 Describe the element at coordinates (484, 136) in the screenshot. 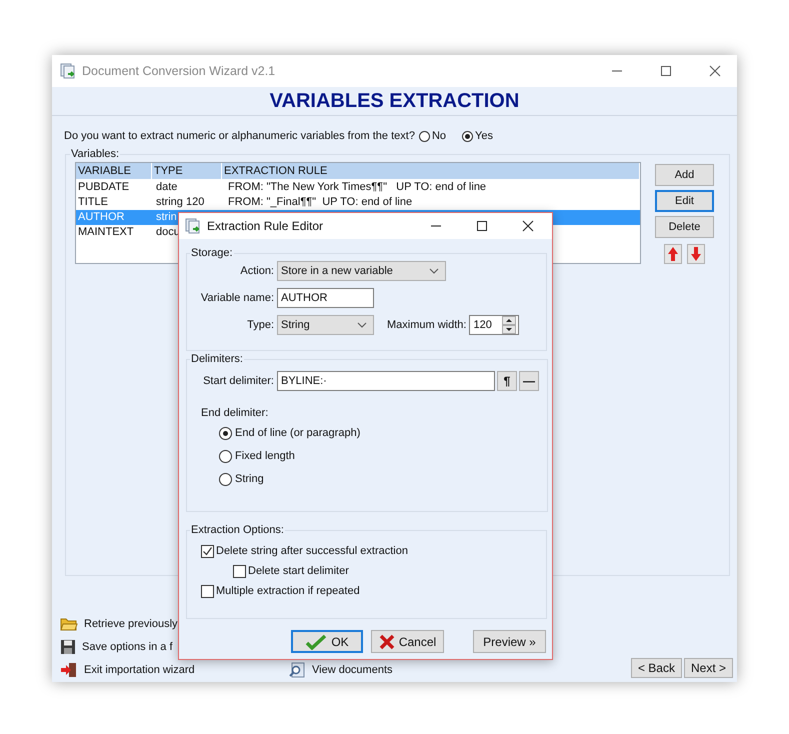

I see `radio-label: Yes` at that location.